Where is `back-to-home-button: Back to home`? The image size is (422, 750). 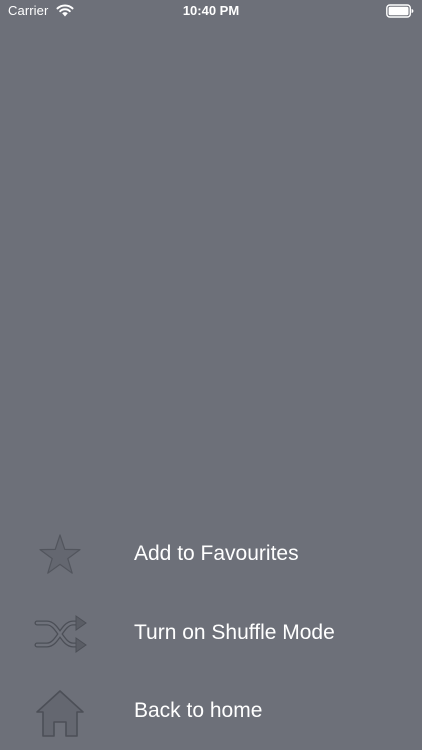 back-to-home-button: Back to home is located at coordinates (211, 711).